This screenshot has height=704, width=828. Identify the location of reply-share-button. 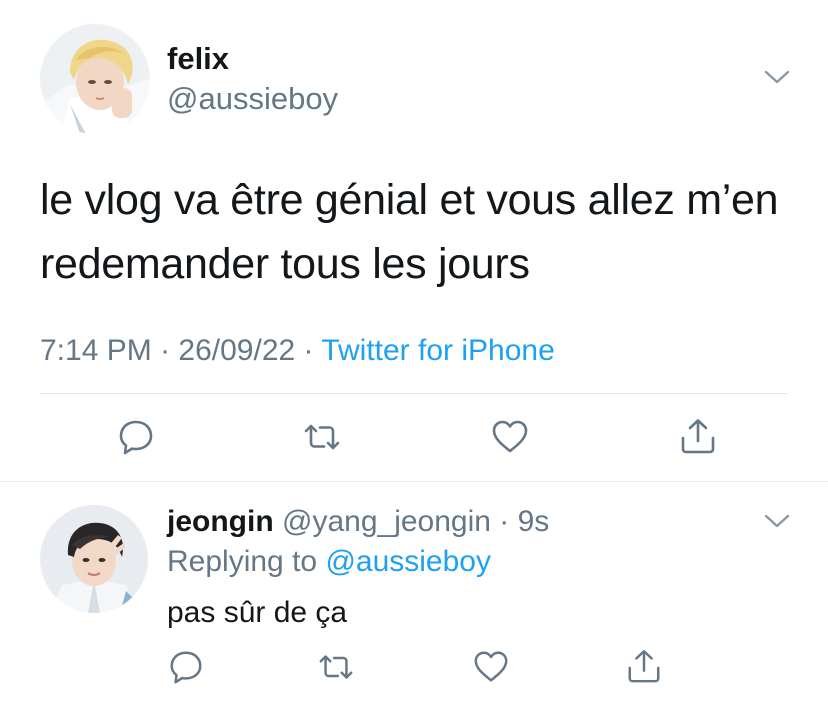
(644, 666).